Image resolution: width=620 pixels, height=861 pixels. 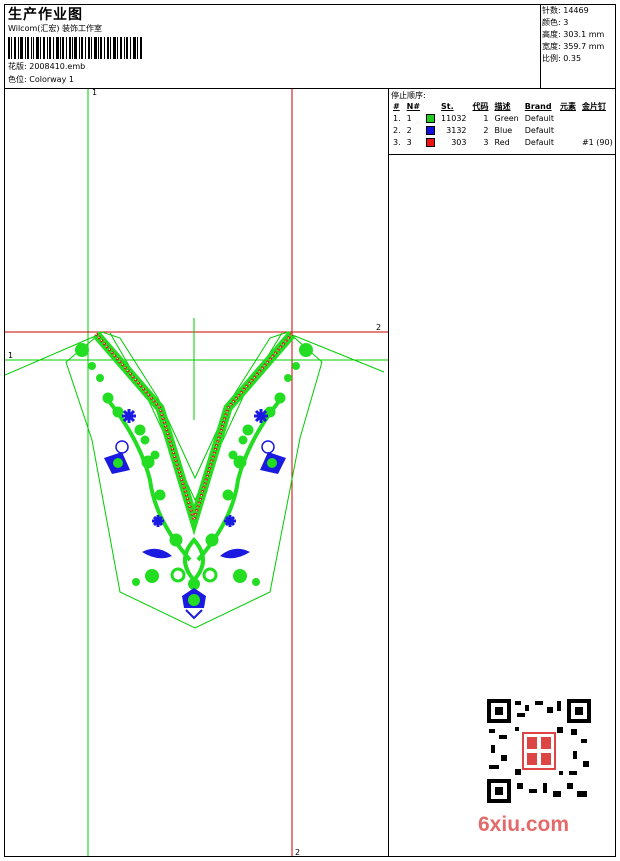 I want to click on grid-label-h2: 2, so click(x=379, y=327).